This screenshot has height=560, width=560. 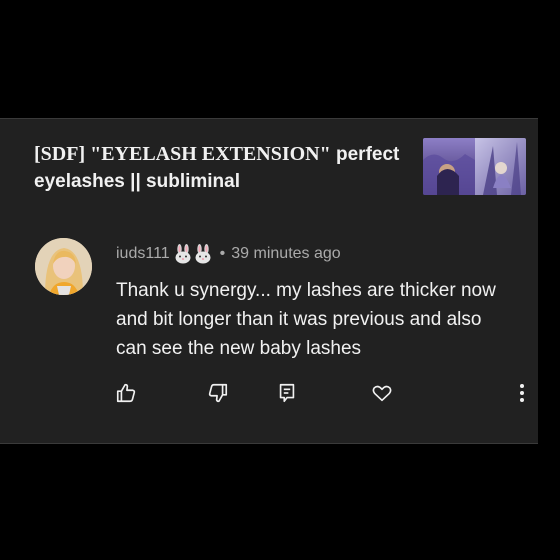 I want to click on more-options-button, so click(x=522, y=393).